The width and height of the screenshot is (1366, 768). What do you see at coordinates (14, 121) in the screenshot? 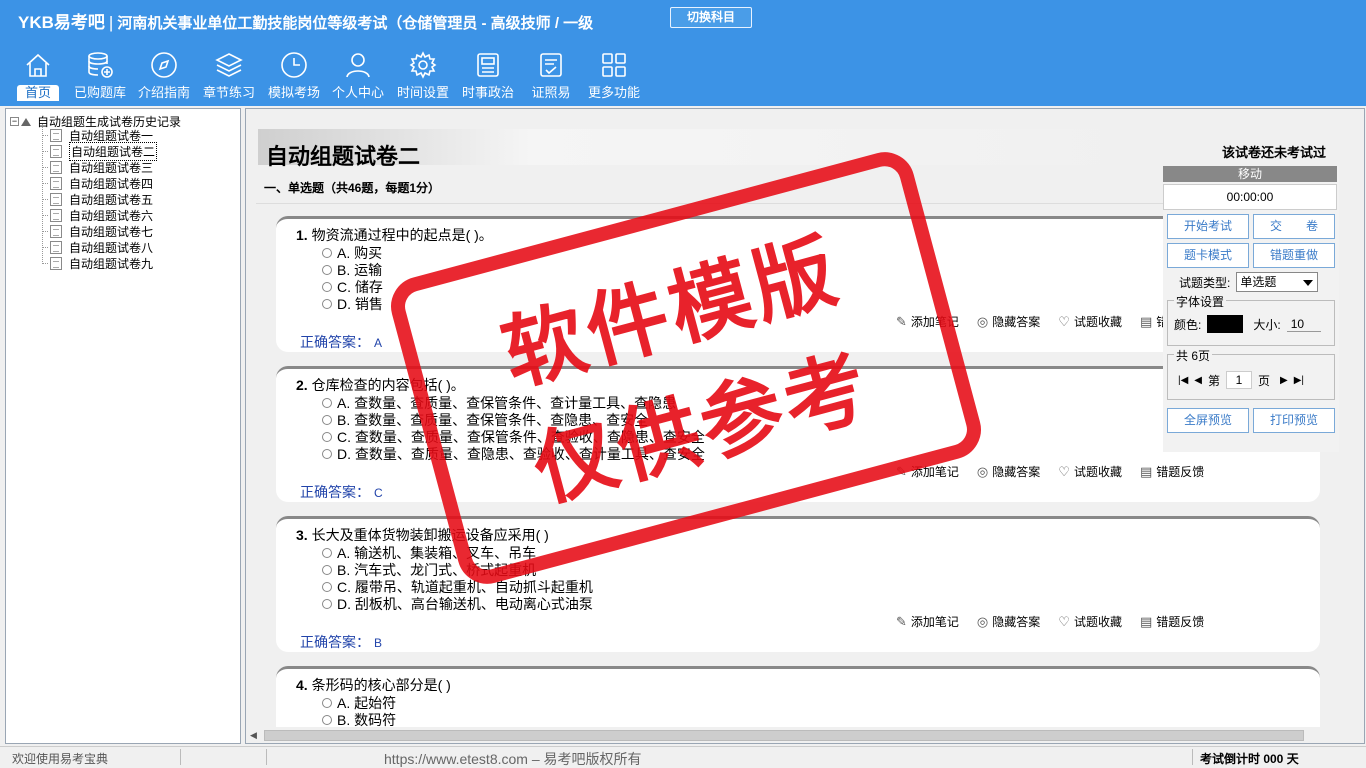
I see `collapse-icon: −` at bounding box center [14, 121].